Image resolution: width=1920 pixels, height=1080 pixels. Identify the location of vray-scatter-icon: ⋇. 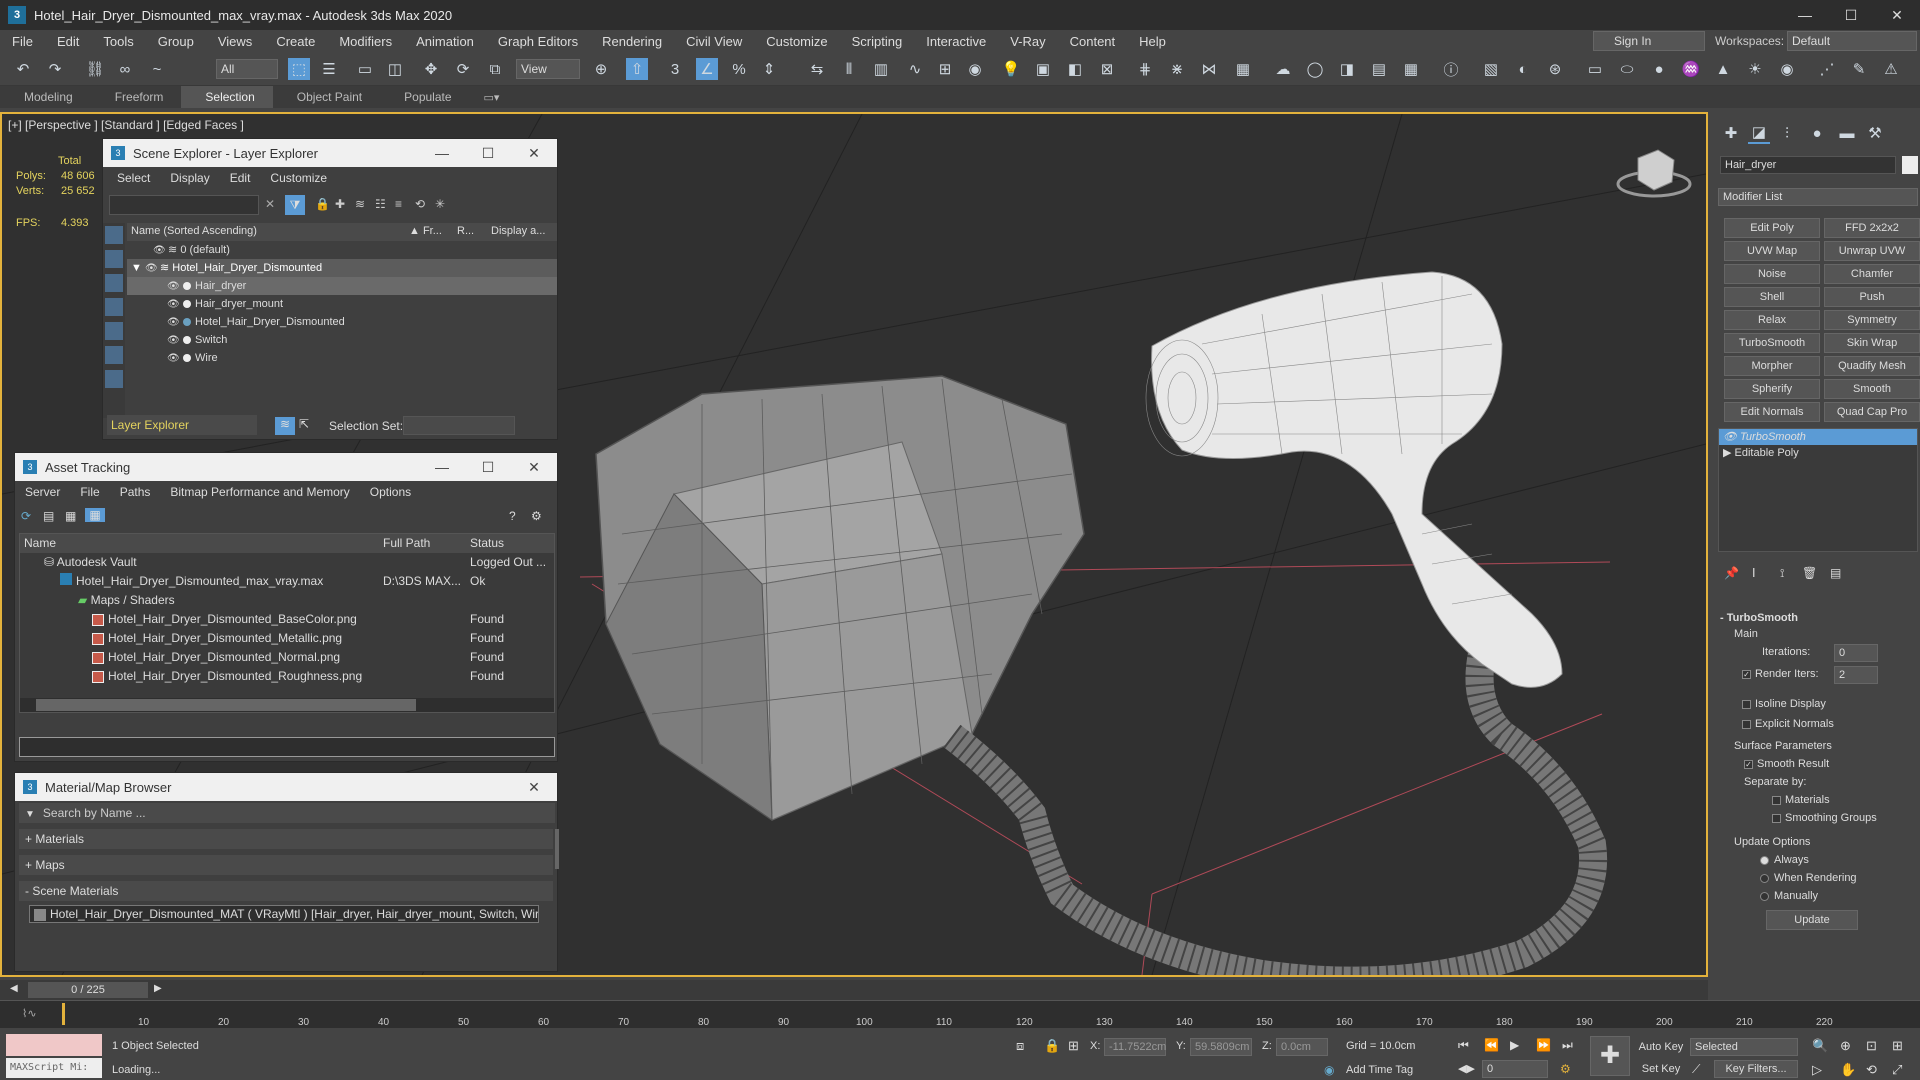
(1177, 69).